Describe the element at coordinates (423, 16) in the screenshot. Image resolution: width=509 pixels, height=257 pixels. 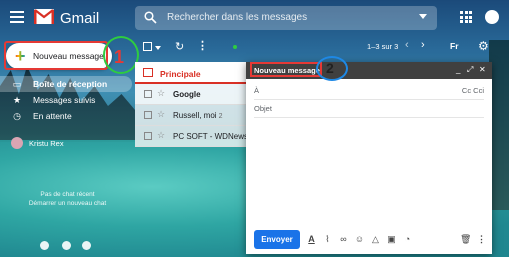
I see `search-options-chevron-icon` at that location.